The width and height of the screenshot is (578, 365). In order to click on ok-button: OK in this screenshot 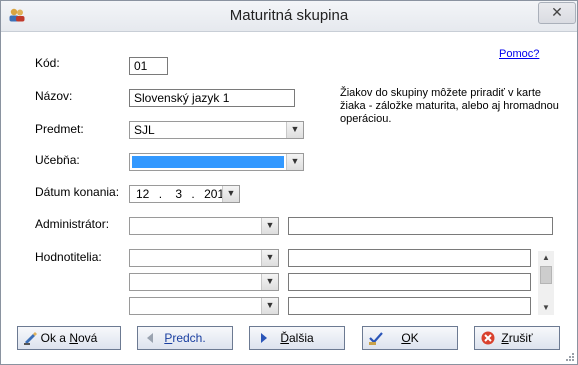, I will do `click(410, 338)`.